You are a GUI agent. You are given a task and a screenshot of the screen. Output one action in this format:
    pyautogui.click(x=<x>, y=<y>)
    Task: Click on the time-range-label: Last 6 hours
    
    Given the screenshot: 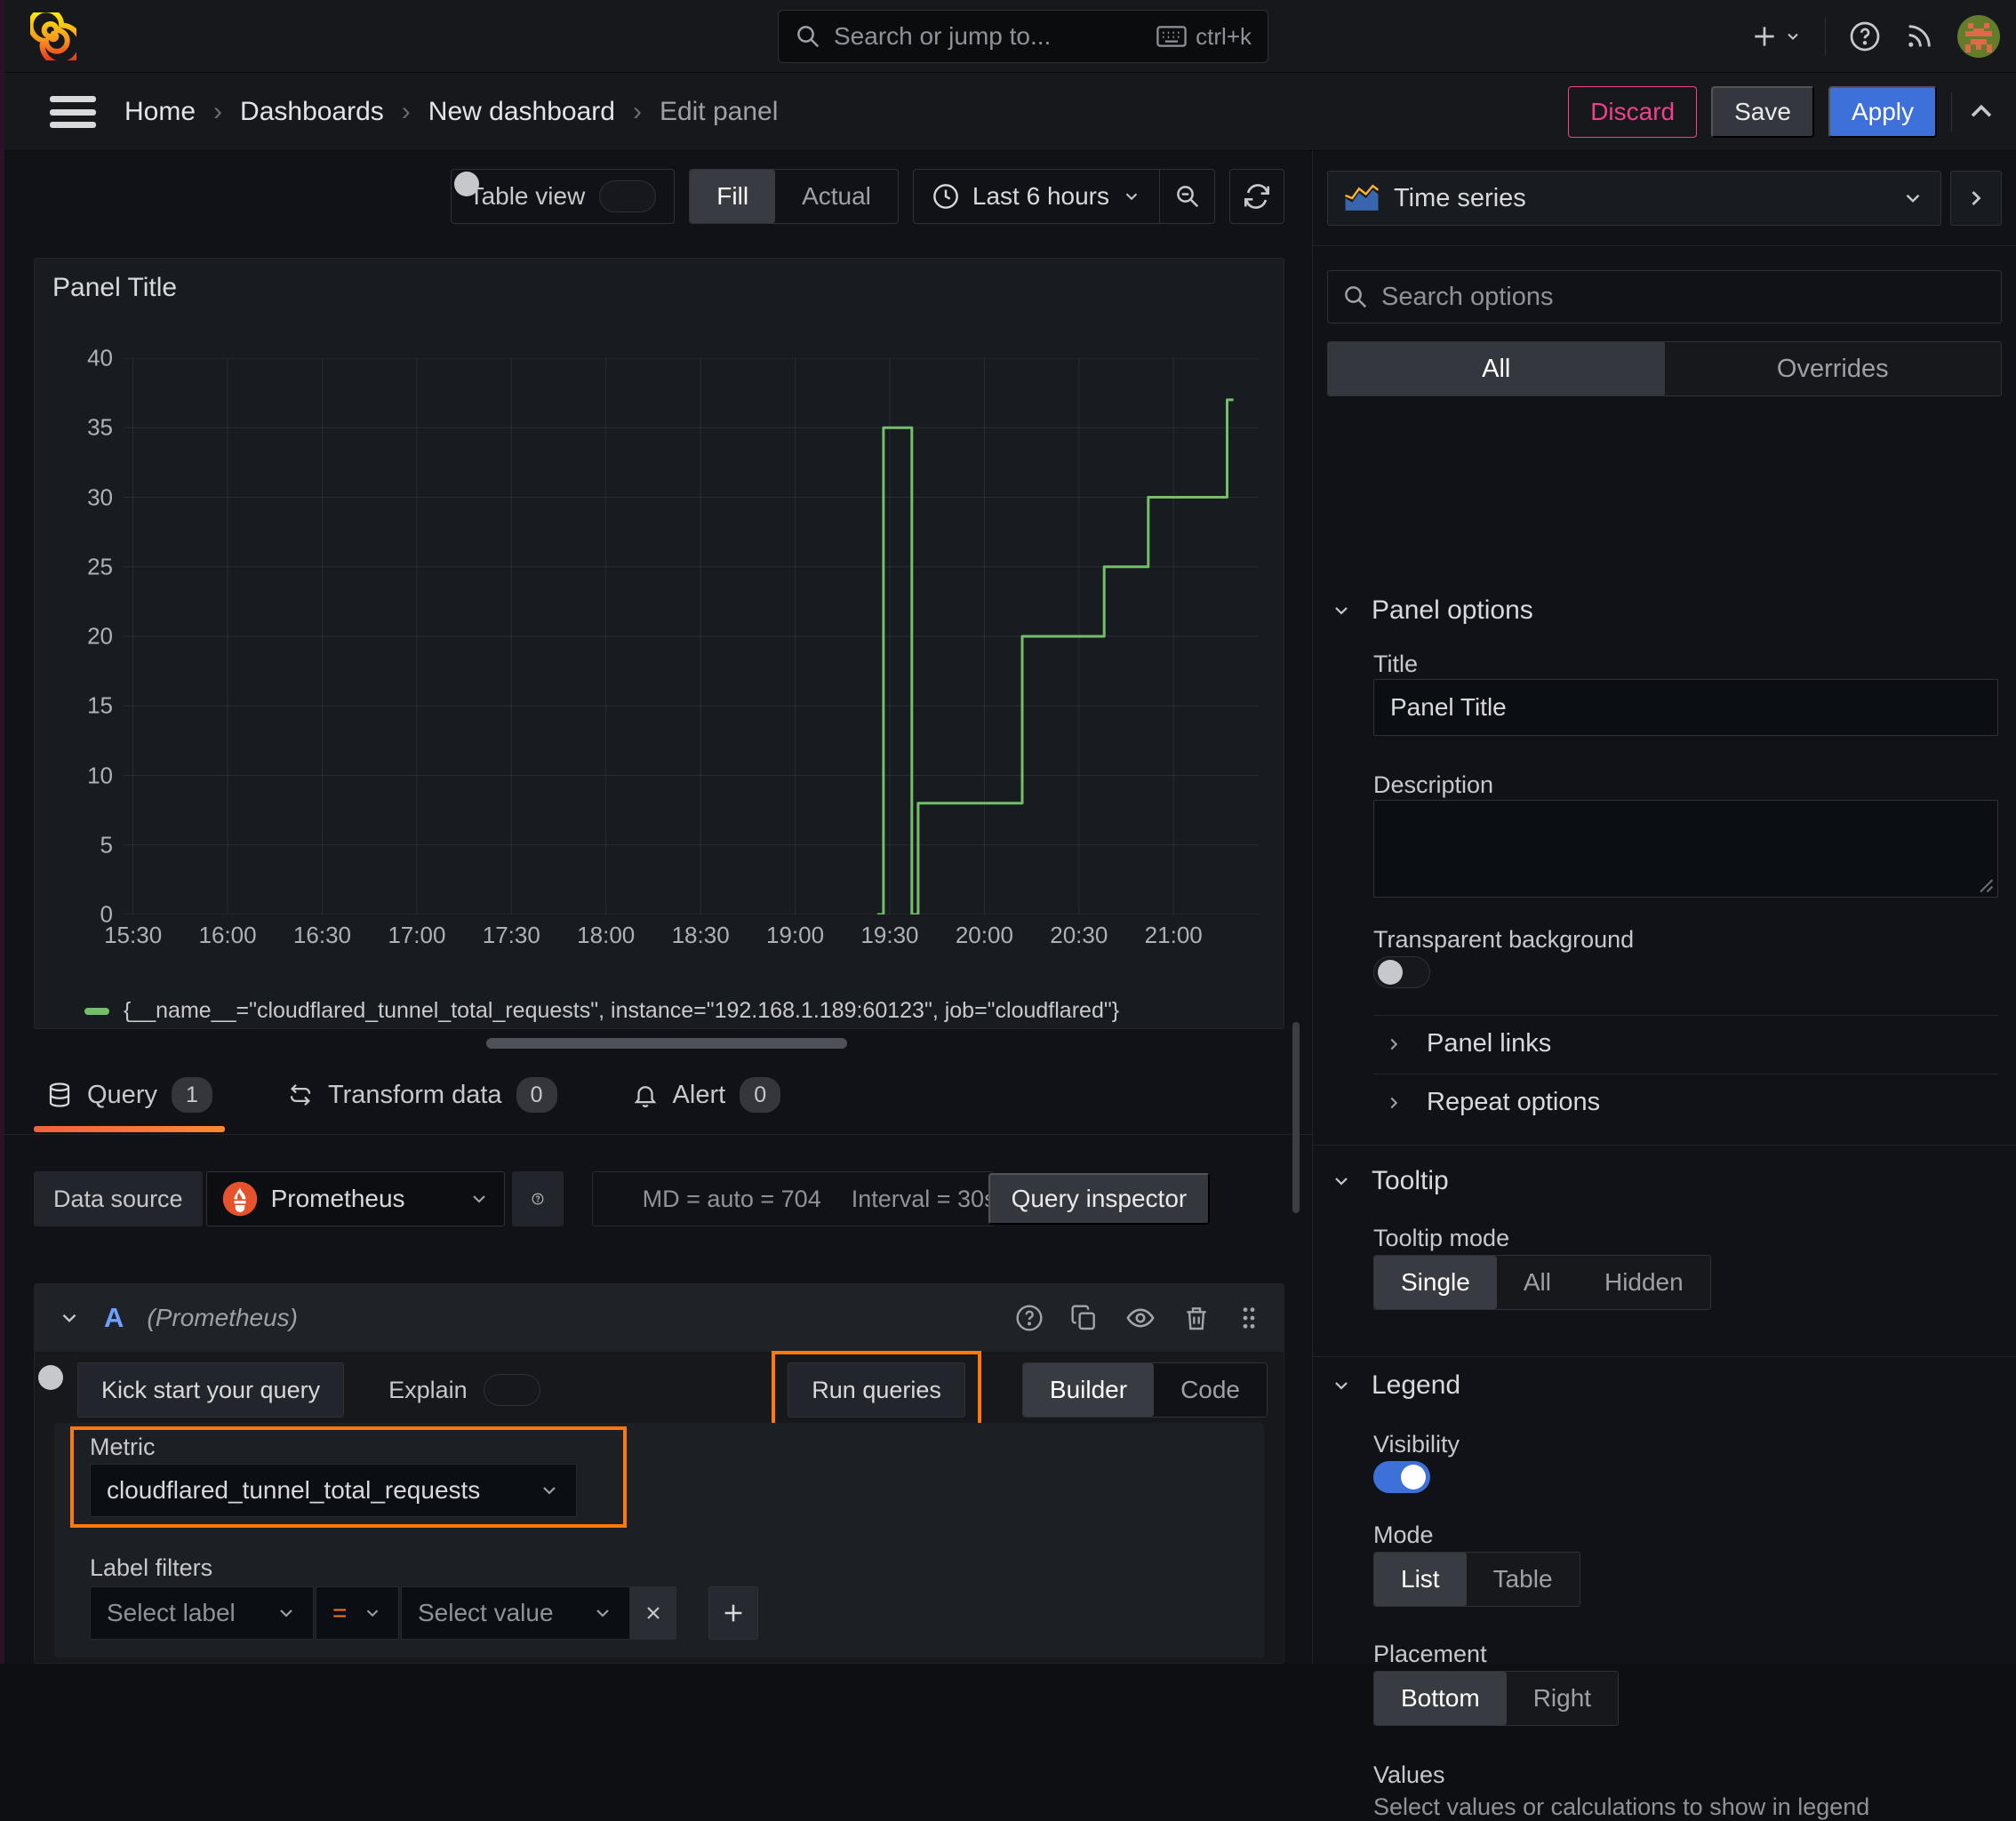 What is the action you would take?
    pyautogui.click(x=1040, y=196)
    